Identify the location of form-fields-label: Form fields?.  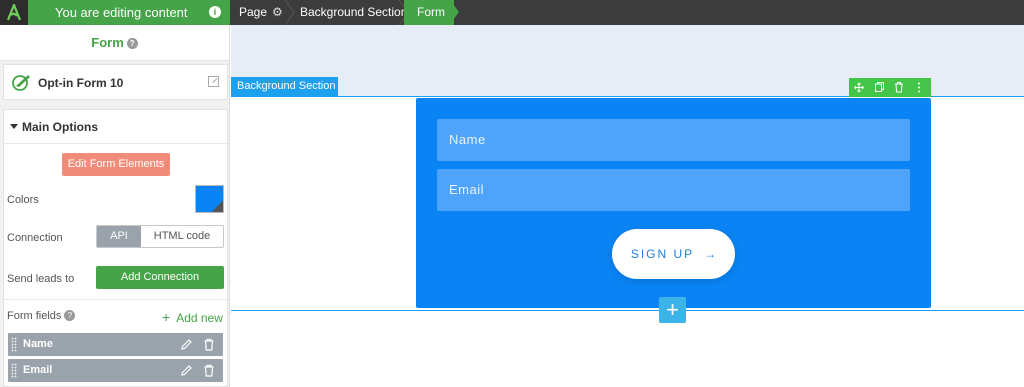
(41, 316).